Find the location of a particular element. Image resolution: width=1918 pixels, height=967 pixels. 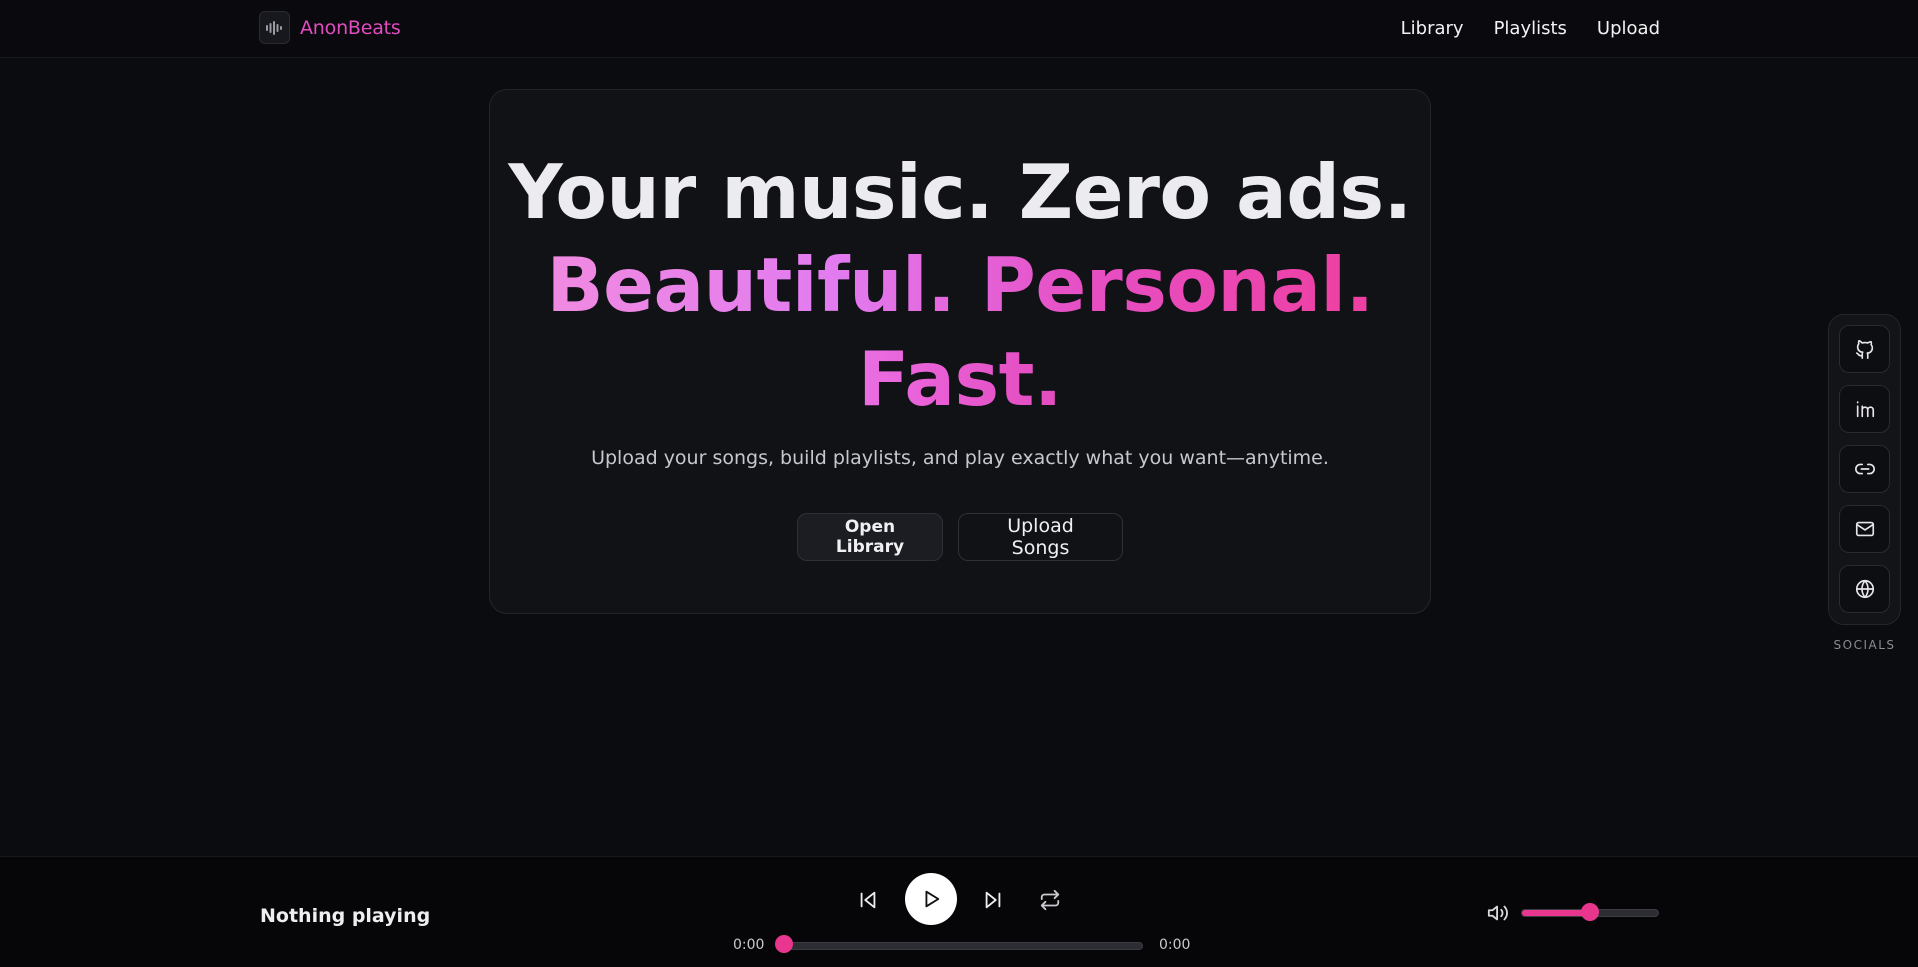

skip-forward-icon is located at coordinates (993, 900).